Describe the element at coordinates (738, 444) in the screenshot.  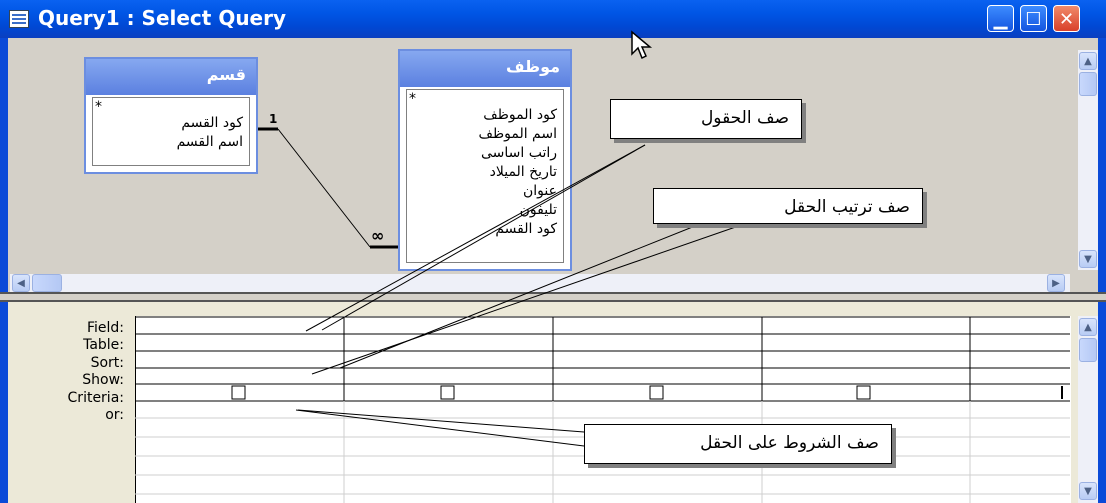
I see `callout-criteria-row: صف الشروط على الحقل` at that location.